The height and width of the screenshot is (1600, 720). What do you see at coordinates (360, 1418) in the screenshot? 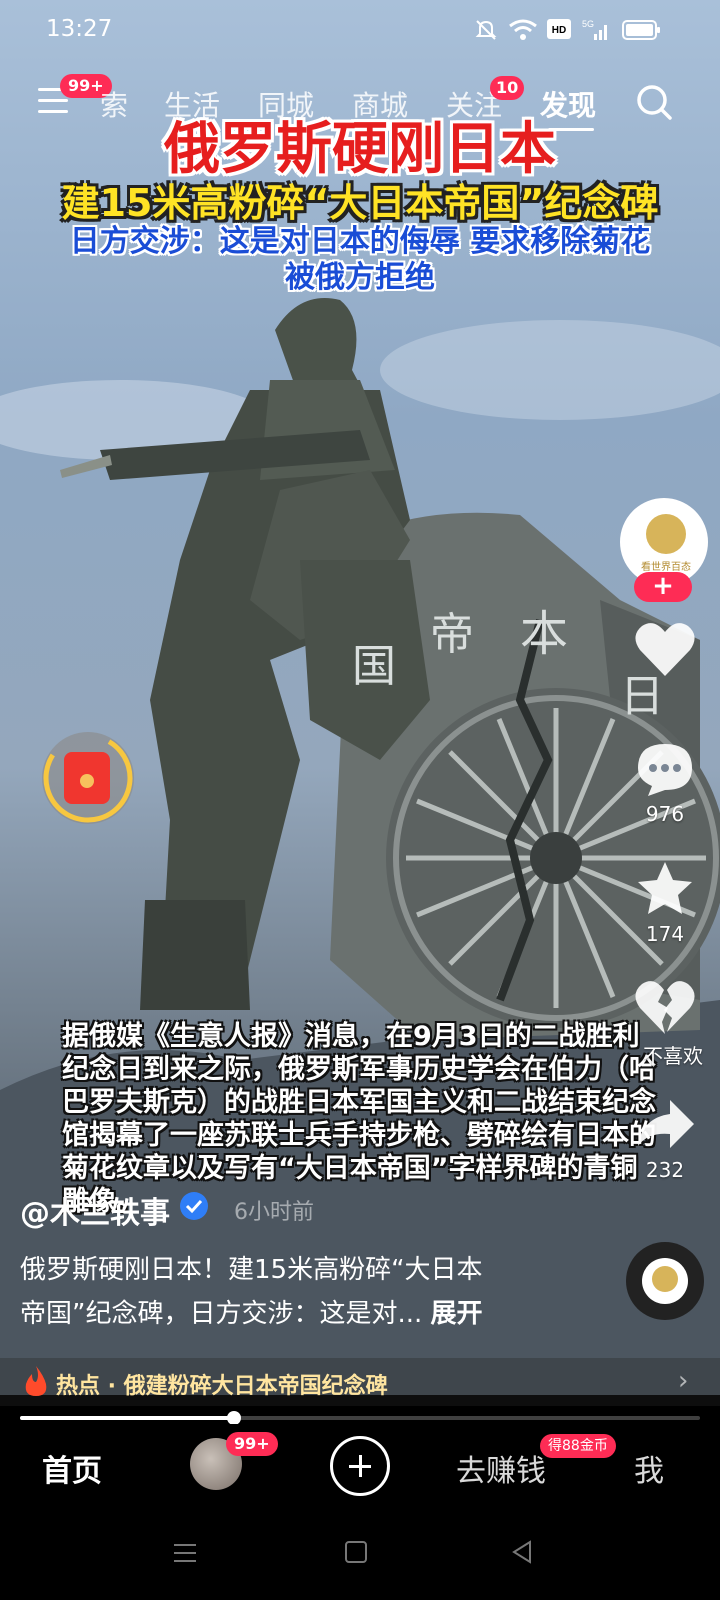
I see `video-progress-bar` at bounding box center [360, 1418].